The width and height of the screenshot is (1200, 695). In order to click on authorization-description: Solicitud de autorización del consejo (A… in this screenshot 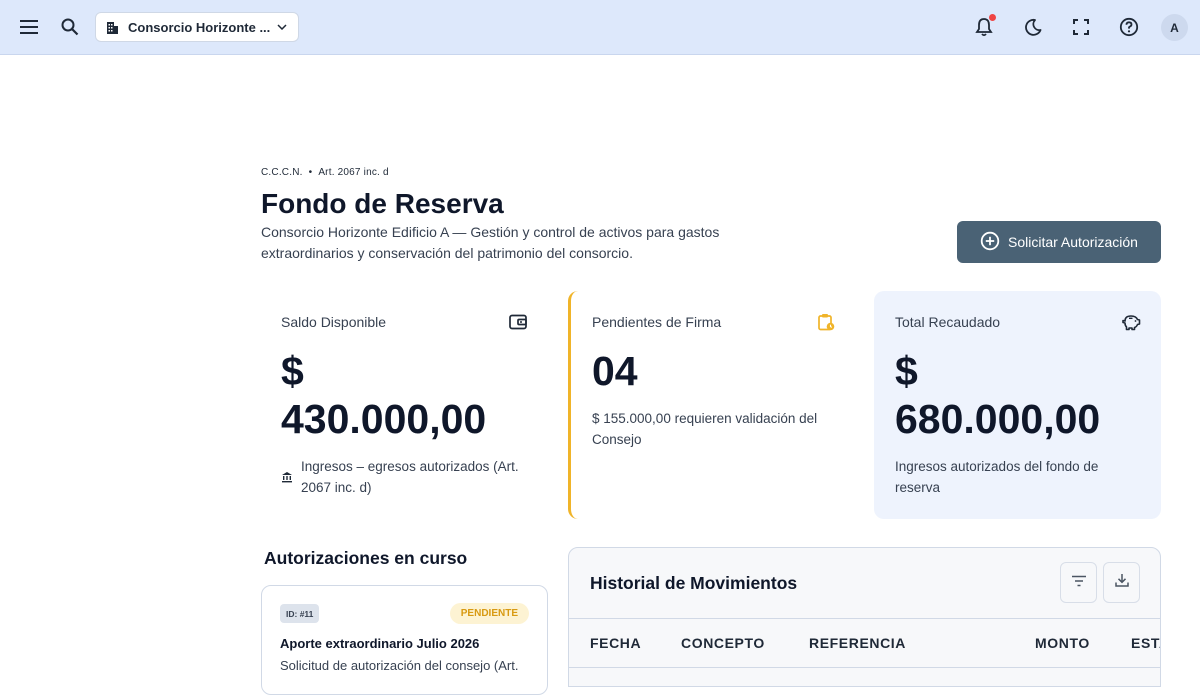, I will do `click(399, 665)`.